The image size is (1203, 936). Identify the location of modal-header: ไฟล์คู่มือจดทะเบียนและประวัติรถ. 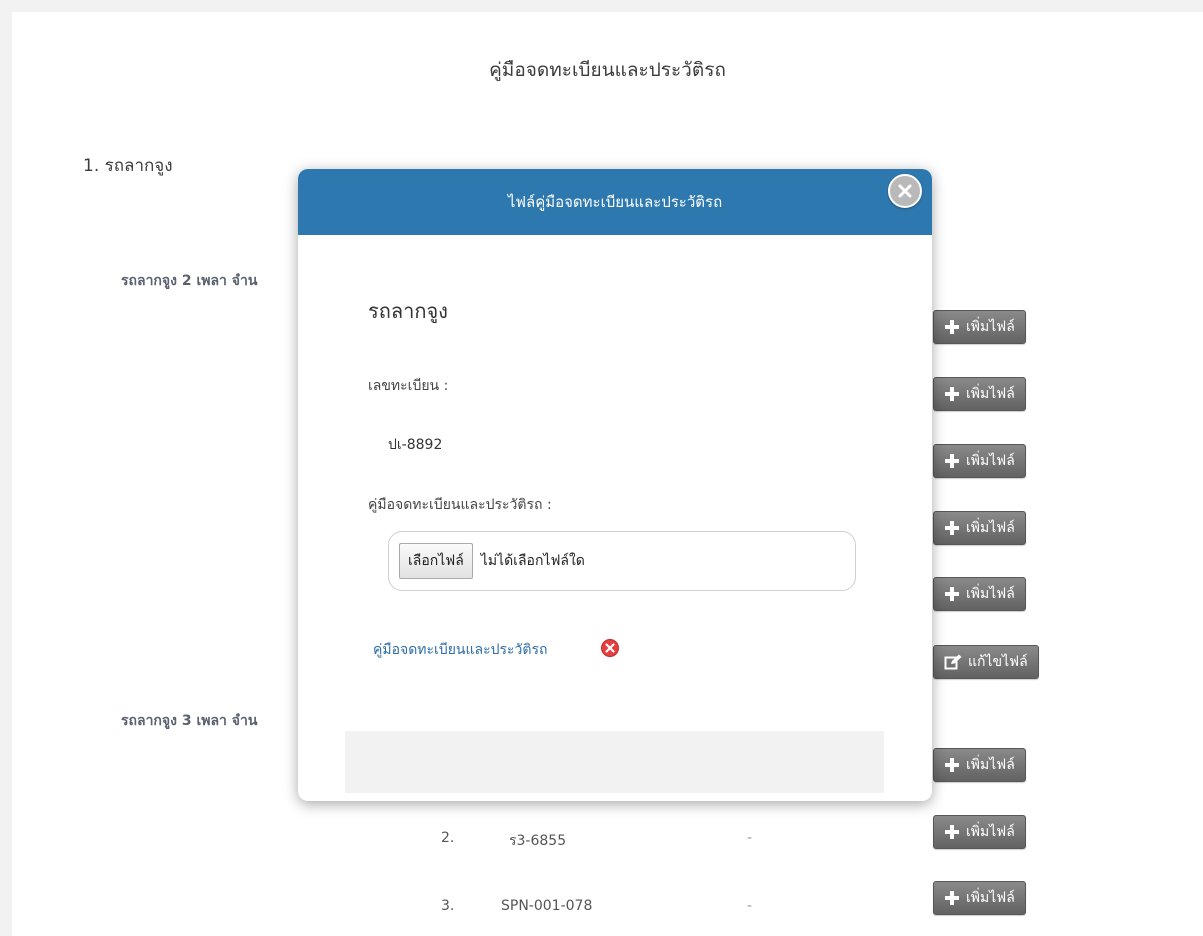
(615, 202).